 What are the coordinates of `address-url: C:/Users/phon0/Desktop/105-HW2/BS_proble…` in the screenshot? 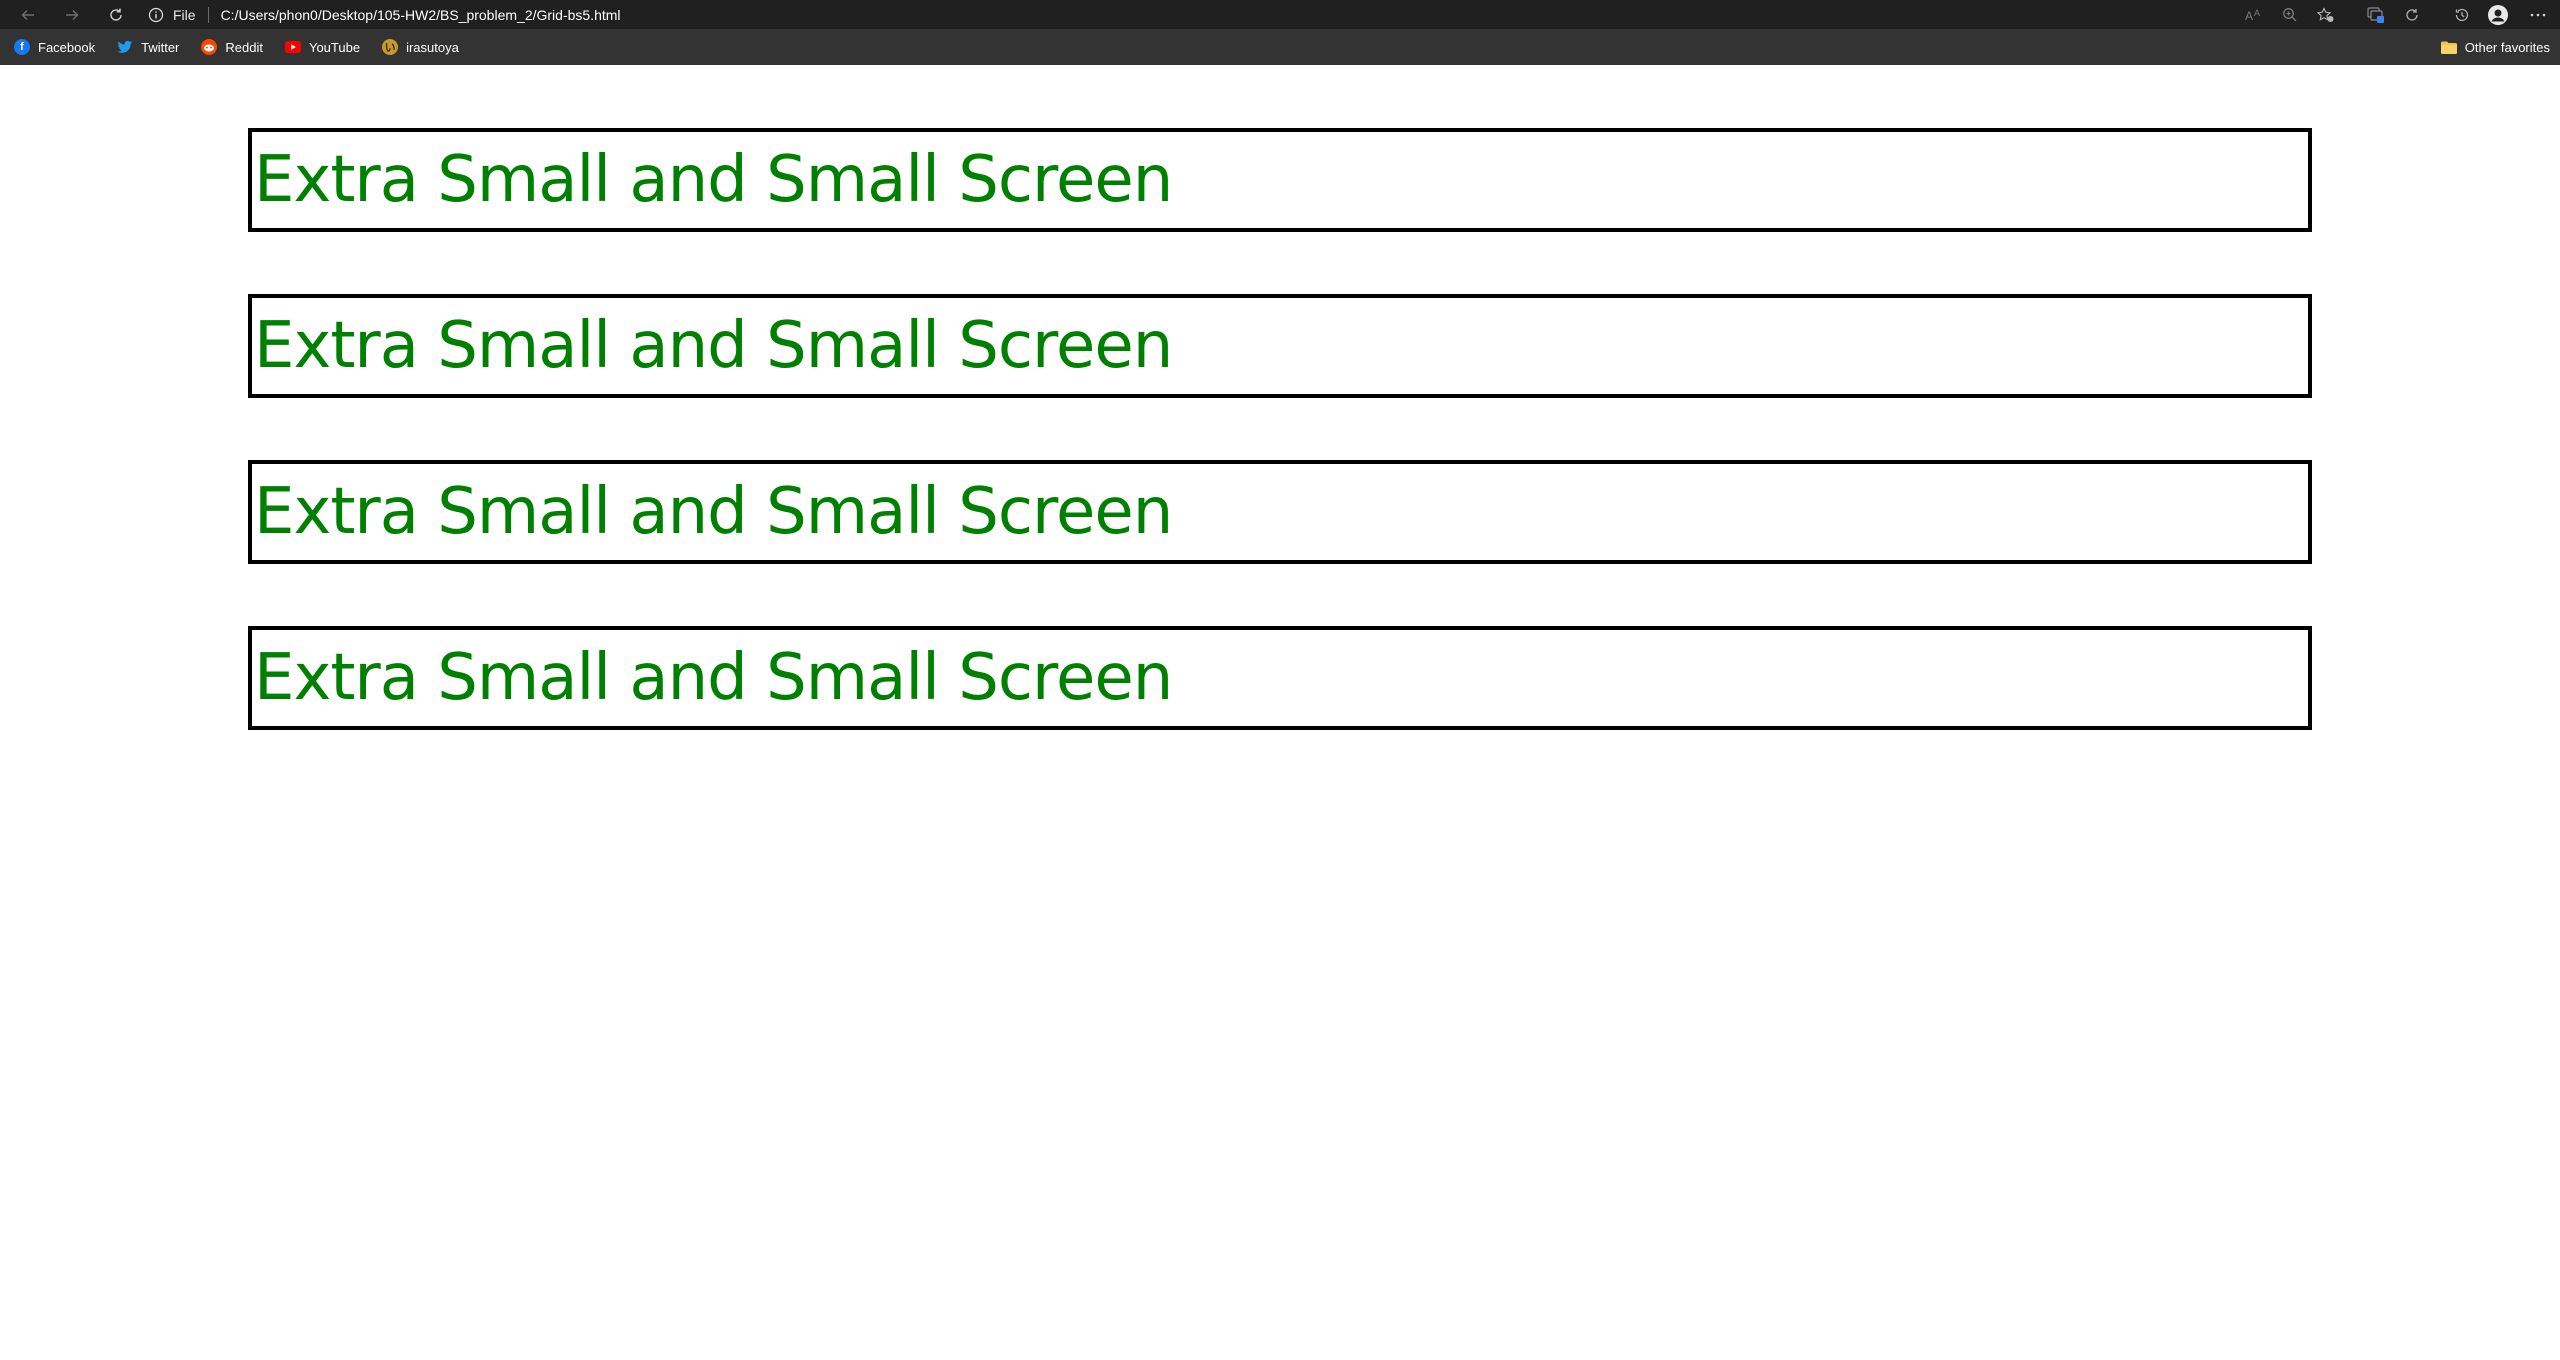 It's located at (421, 15).